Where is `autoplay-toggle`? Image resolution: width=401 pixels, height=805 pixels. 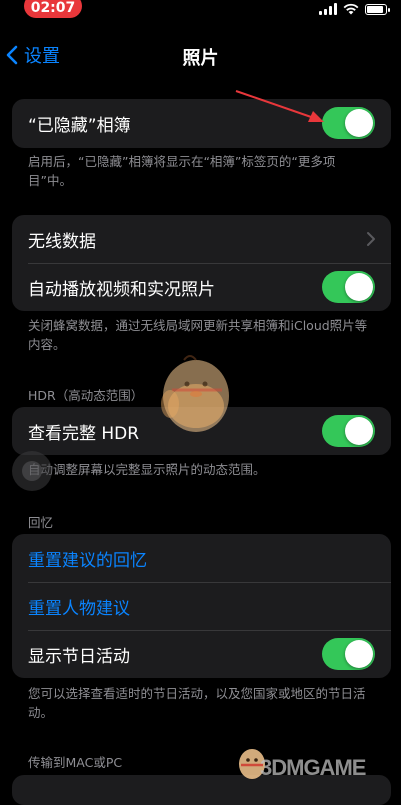 autoplay-toggle is located at coordinates (348, 287).